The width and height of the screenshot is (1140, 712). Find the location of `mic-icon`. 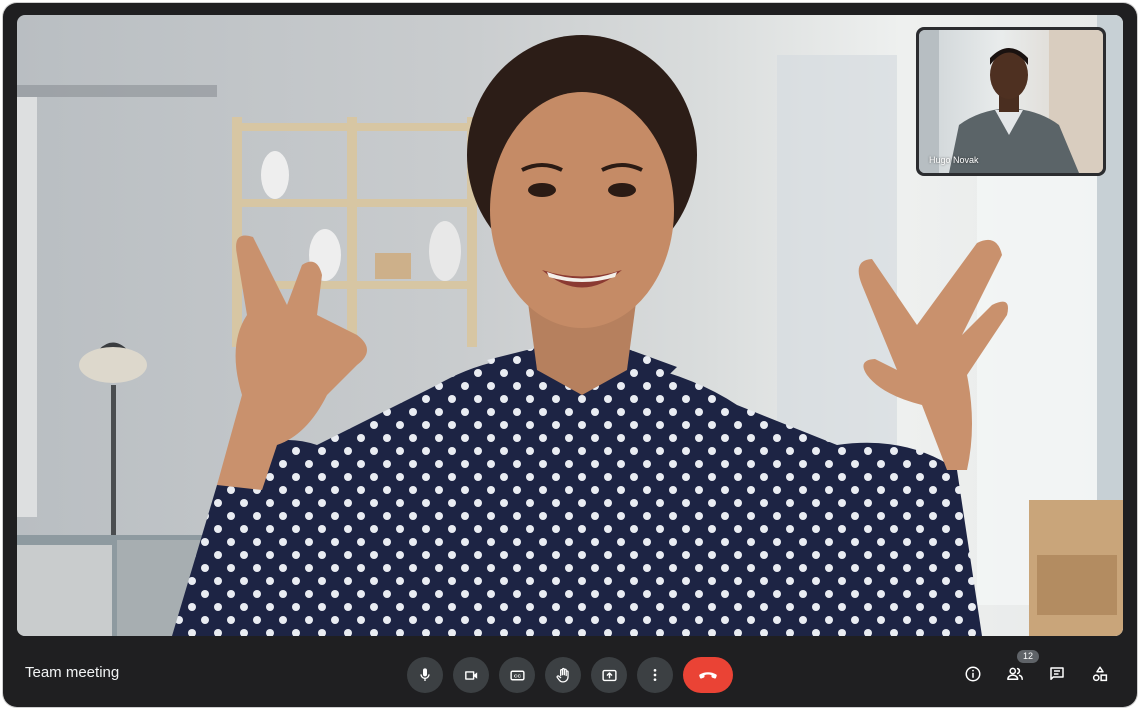

mic-icon is located at coordinates (425, 674).